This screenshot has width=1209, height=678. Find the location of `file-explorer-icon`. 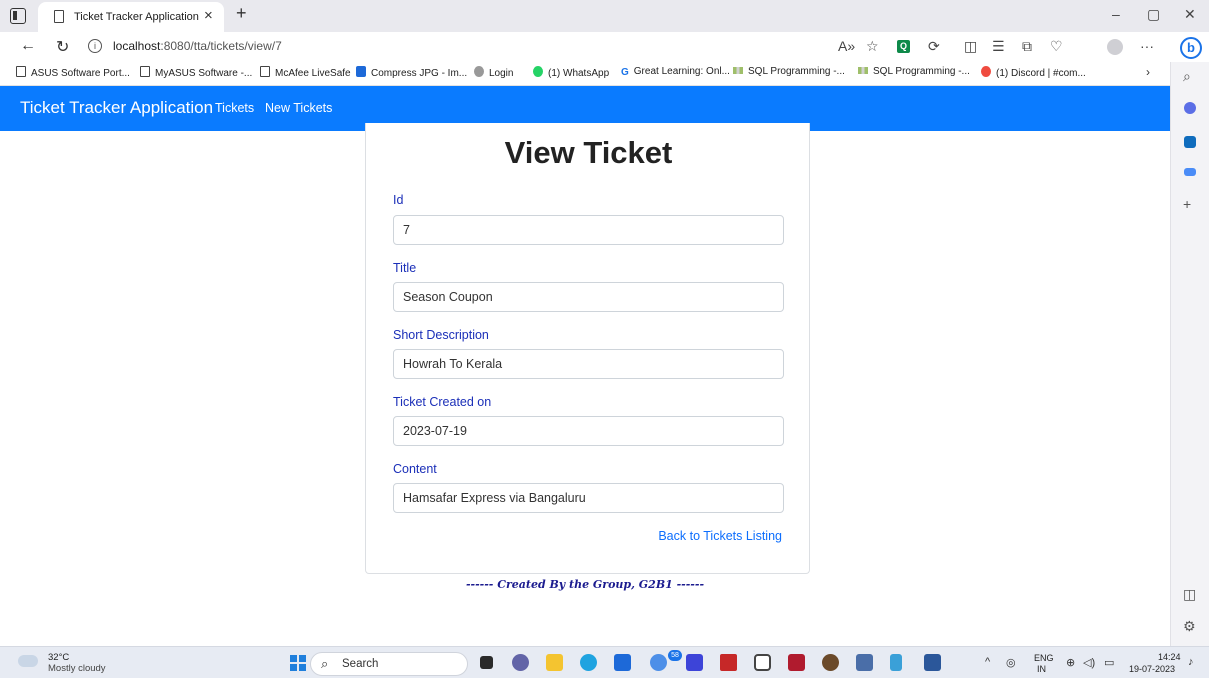

file-explorer-icon is located at coordinates (554, 662).